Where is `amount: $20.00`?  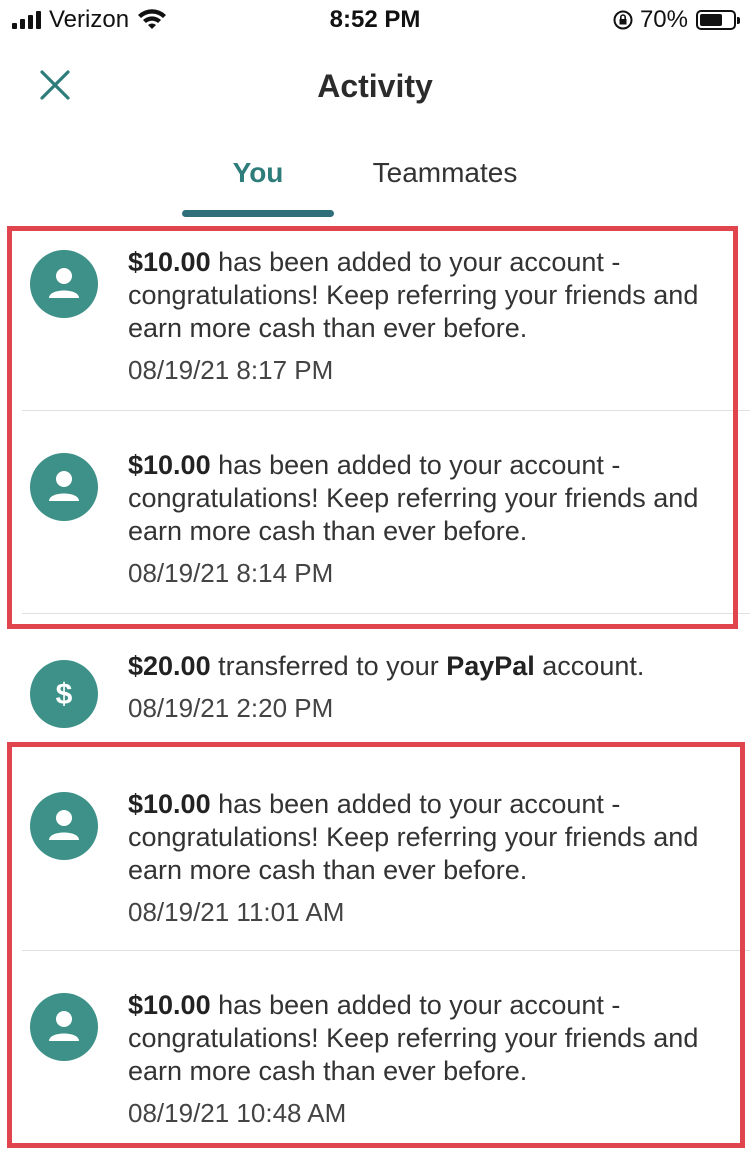
amount: $20.00 is located at coordinates (169, 666).